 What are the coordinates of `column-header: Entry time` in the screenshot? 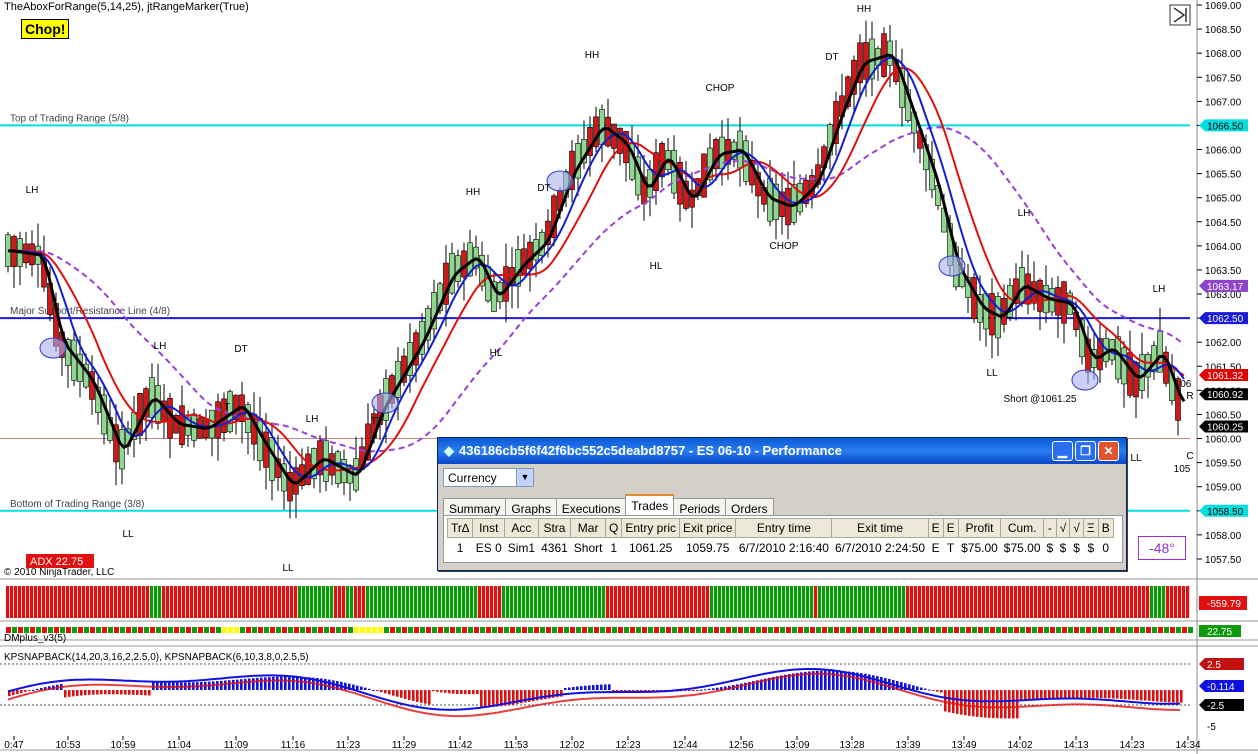 It's located at (784, 528).